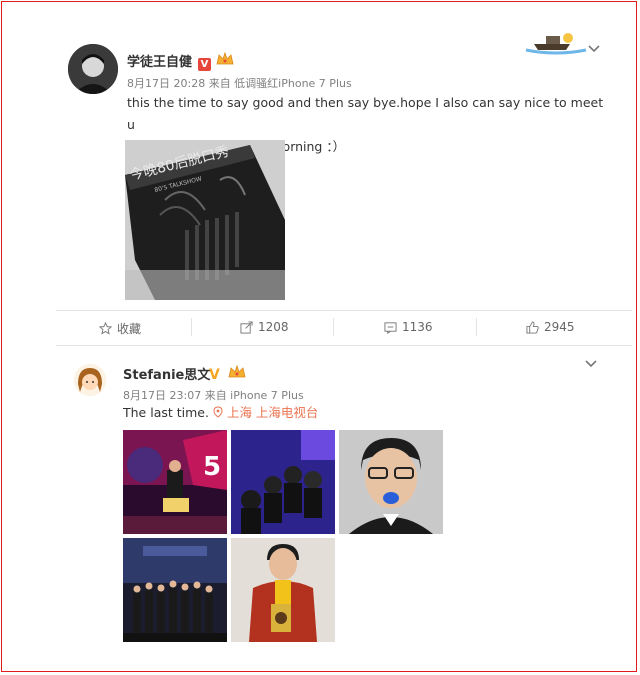 The image size is (640, 675). Describe the element at coordinates (272, 412) in the screenshot. I see `location-text: 上海 上海电视台` at that location.